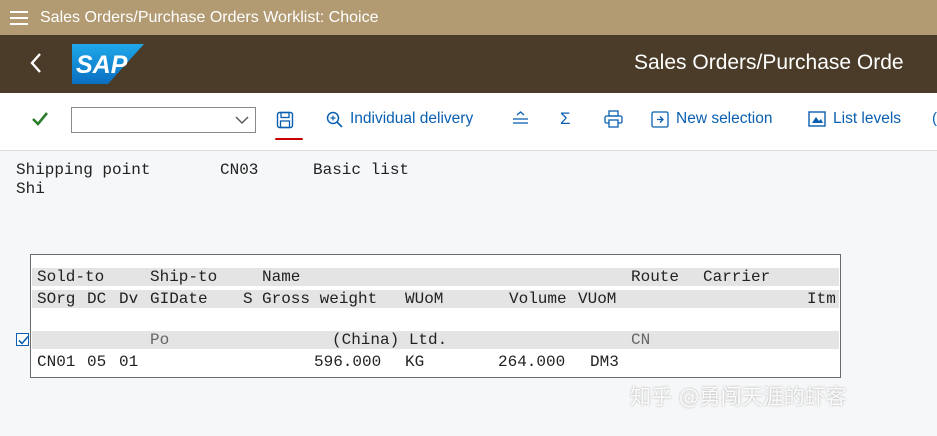 Image resolution: width=937 pixels, height=436 pixels. I want to click on col-gross-weight: Gross weight, so click(320, 299).